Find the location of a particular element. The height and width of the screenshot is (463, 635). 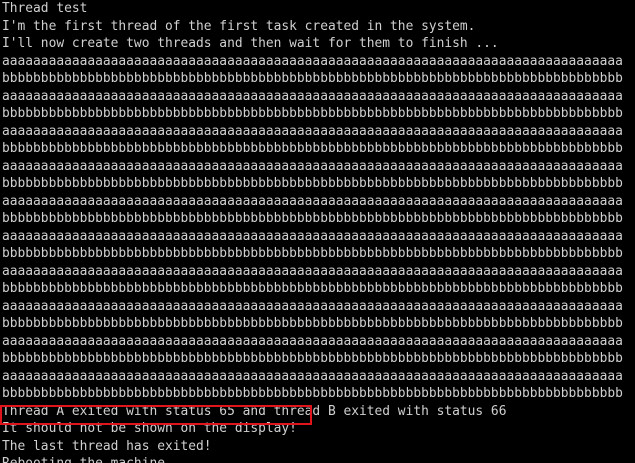

highlighted-warning-line: It should not be shown on the display! is located at coordinates (149, 428).